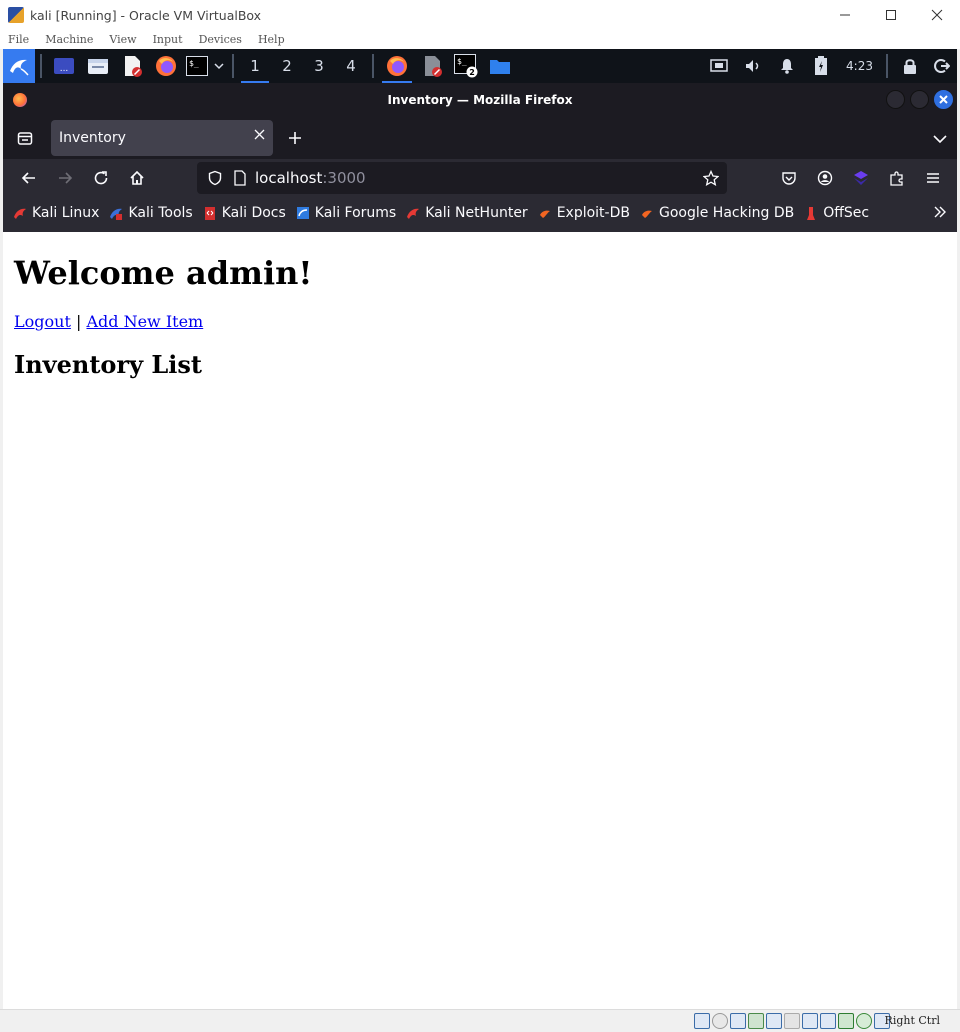 The width and height of the screenshot is (960, 1032). I want to click on exploit-db-icon, so click(544, 214).